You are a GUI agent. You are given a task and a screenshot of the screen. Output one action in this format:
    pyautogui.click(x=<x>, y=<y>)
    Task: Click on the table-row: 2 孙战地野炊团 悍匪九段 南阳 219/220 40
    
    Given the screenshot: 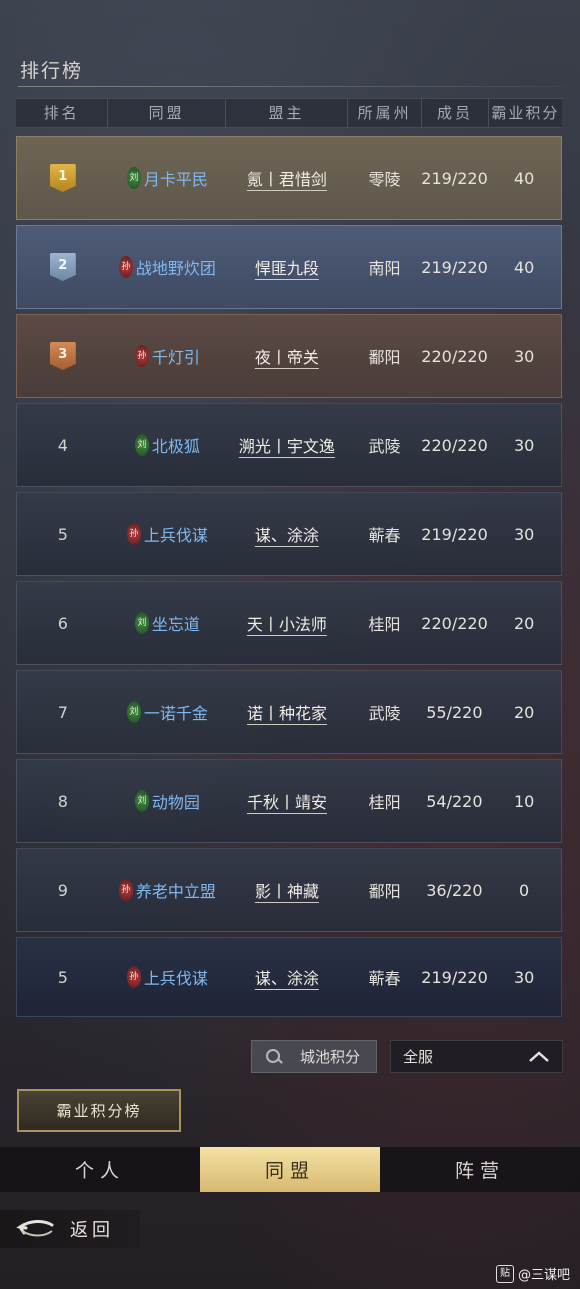 What is the action you would take?
    pyautogui.click(x=289, y=267)
    